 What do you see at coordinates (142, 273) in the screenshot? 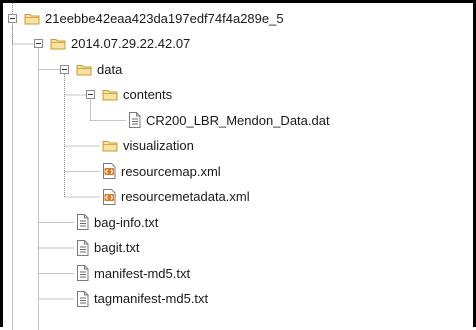
I see `tree-item-label: manifest-md5.txt` at bounding box center [142, 273].